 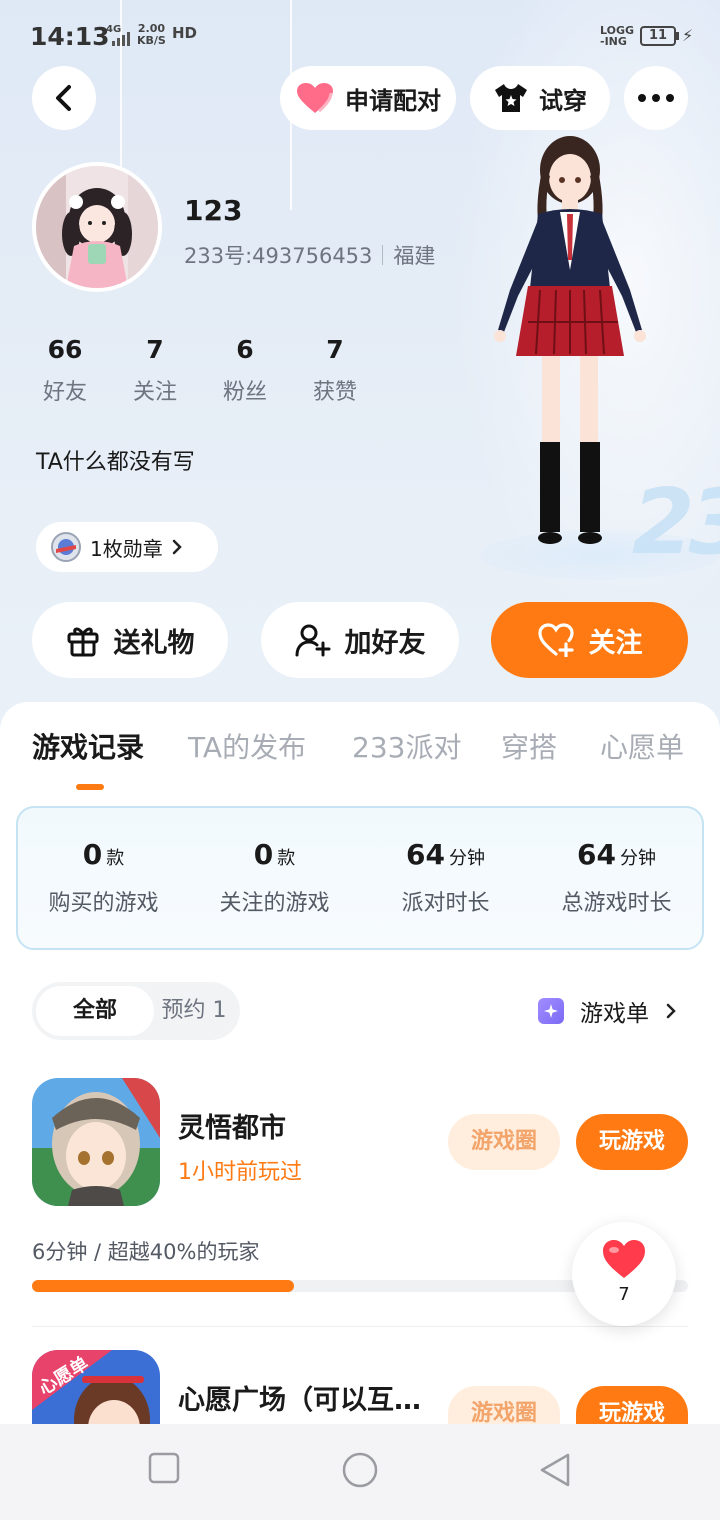 I want to click on request-match-label: 申请配对, so click(x=393, y=100).